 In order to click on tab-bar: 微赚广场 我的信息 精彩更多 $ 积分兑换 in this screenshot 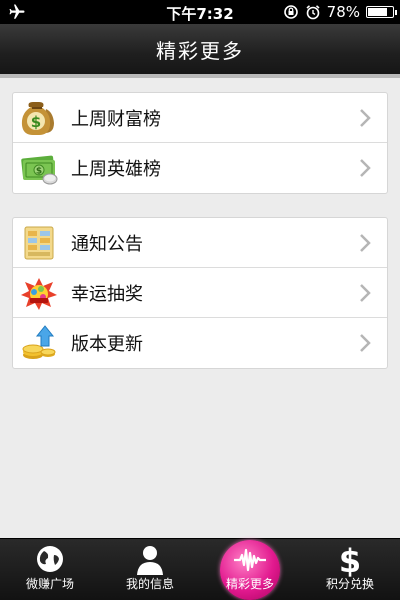, I will do `click(200, 569)`.